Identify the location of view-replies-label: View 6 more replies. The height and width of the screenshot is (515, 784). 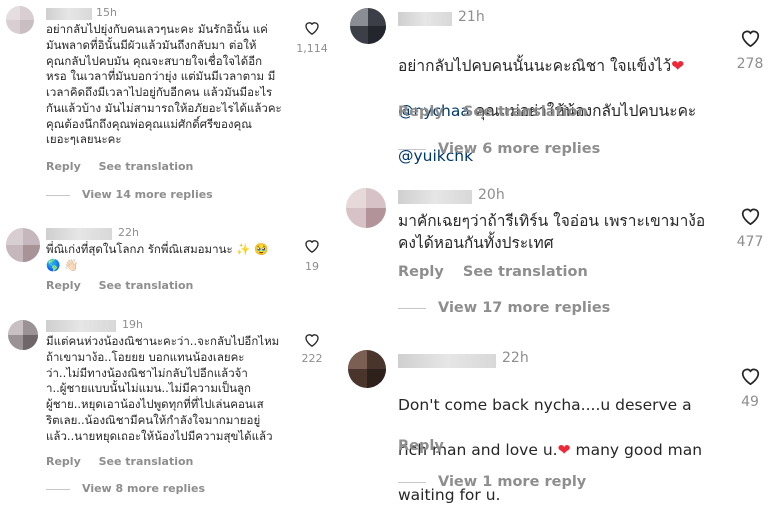
(519, 149).